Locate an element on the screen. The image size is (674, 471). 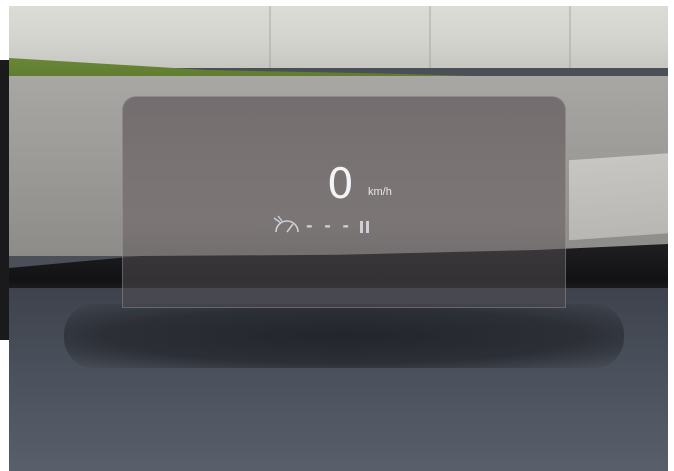
background-wall is located at coordinates (338, 37).